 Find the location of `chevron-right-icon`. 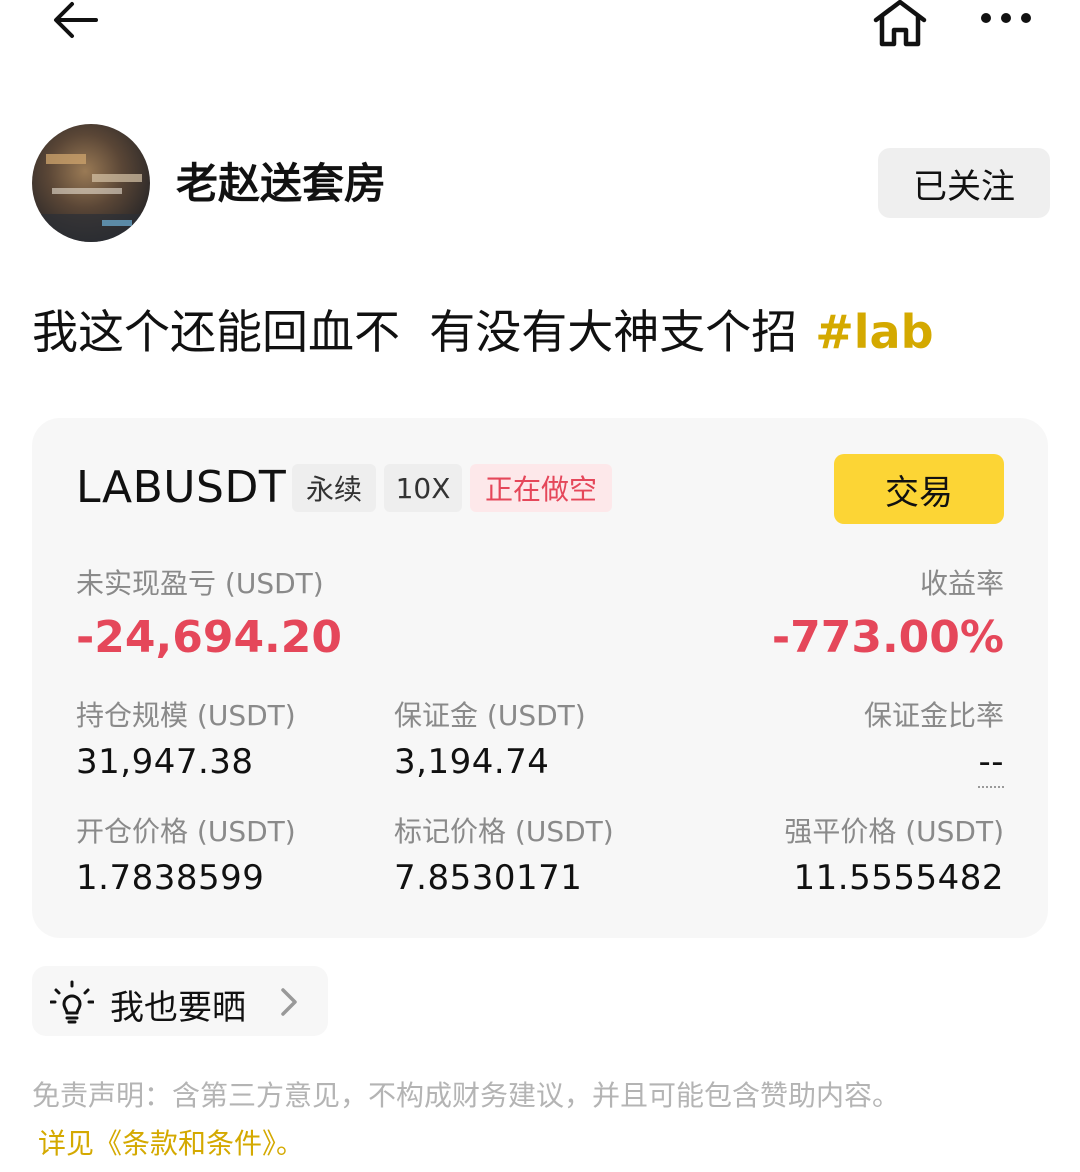

chevron-right-icon is located at coordinates (289, 1002).